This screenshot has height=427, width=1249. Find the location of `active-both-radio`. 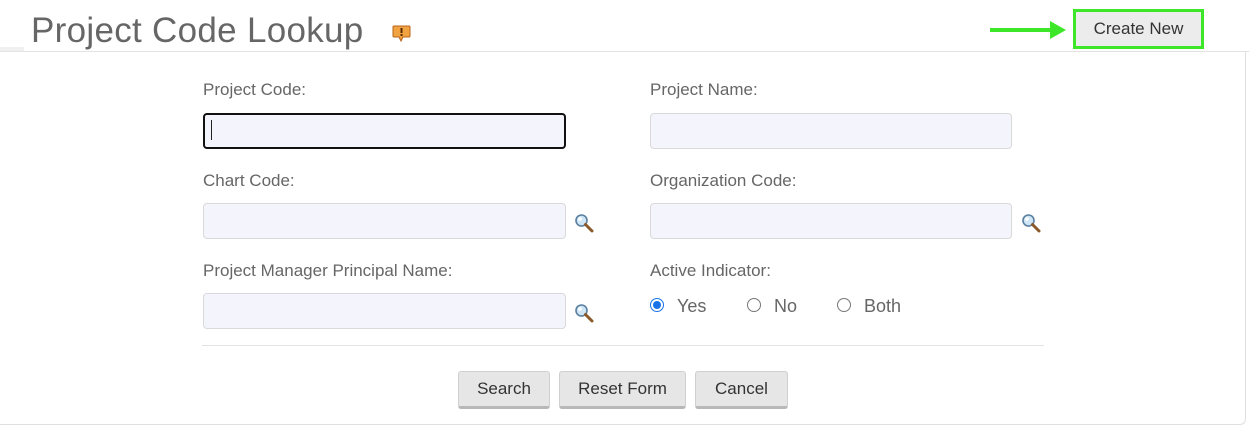

active-both-radio is located at coordinates (844, 305).